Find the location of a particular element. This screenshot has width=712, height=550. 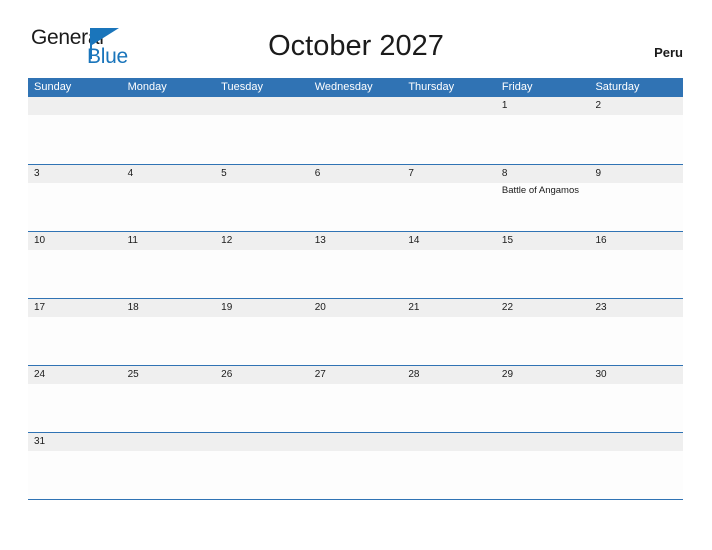

day-number: 21 is located at coordinates (414, 307).